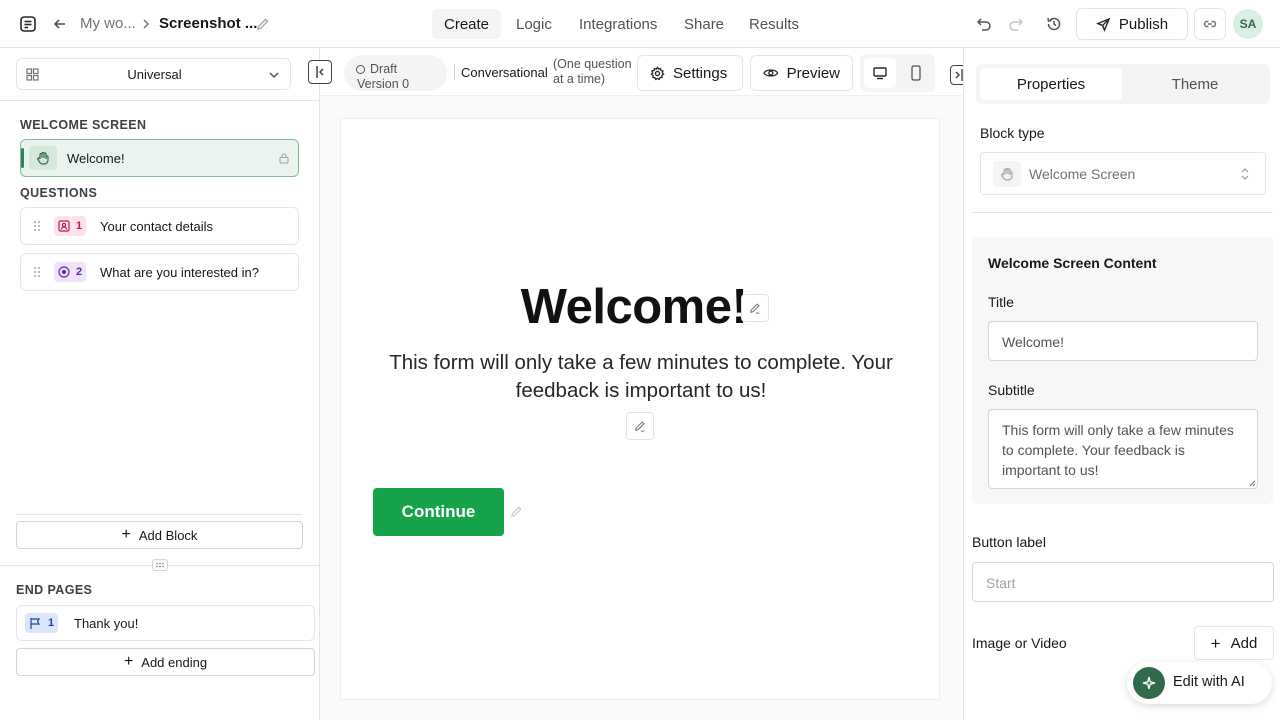 This screenshot has height=720, width=1280. I want to click on draft-circle-icon, so click(360, 69).